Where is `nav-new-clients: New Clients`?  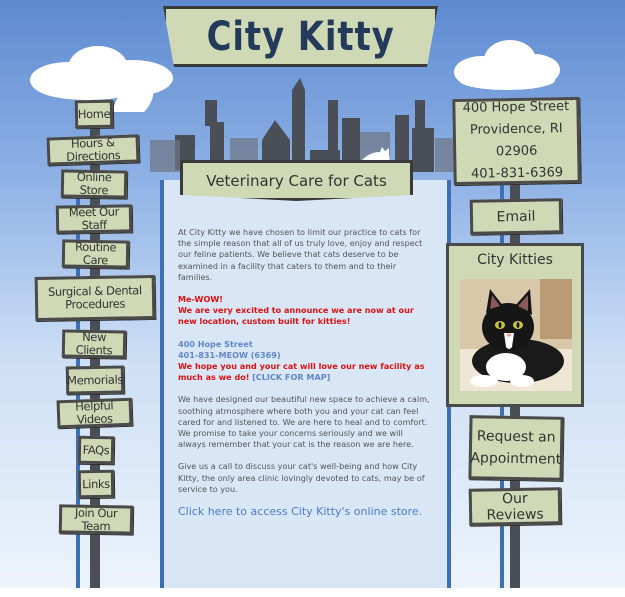
nav-new-clients: New Clients is located at coordinates (94, 344).